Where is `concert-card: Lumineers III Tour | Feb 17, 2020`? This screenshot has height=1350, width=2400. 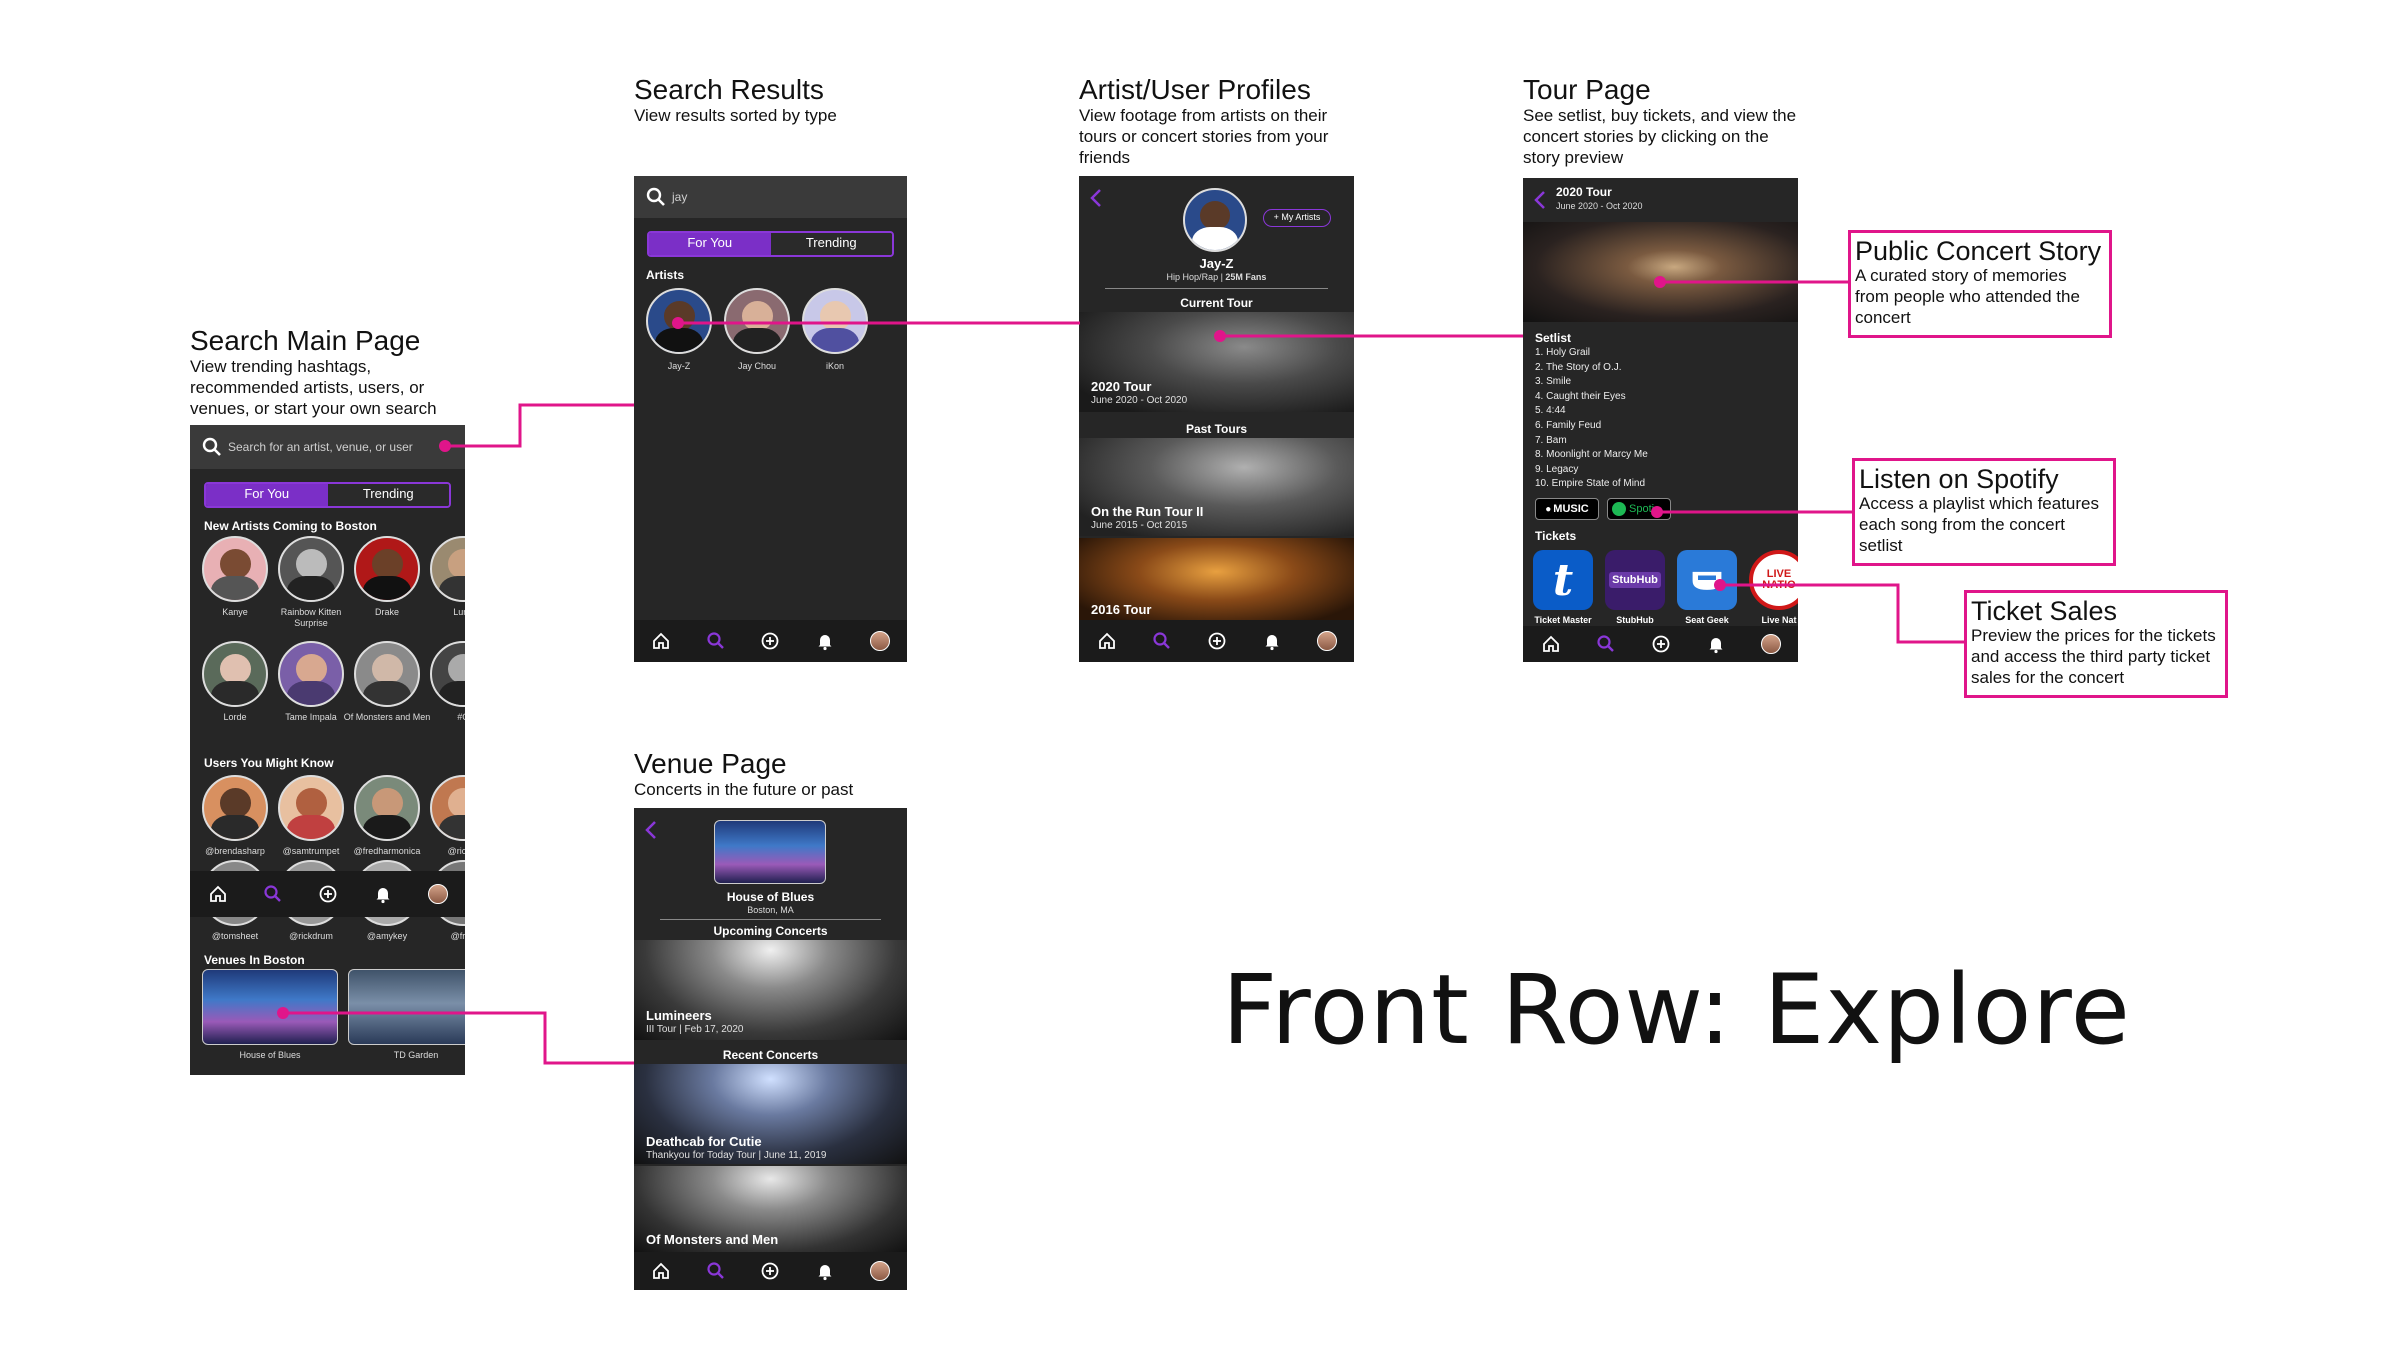
concert-card: Lumineers III Tour | Feb 17, 2020 is located at coordinates (770, 990).